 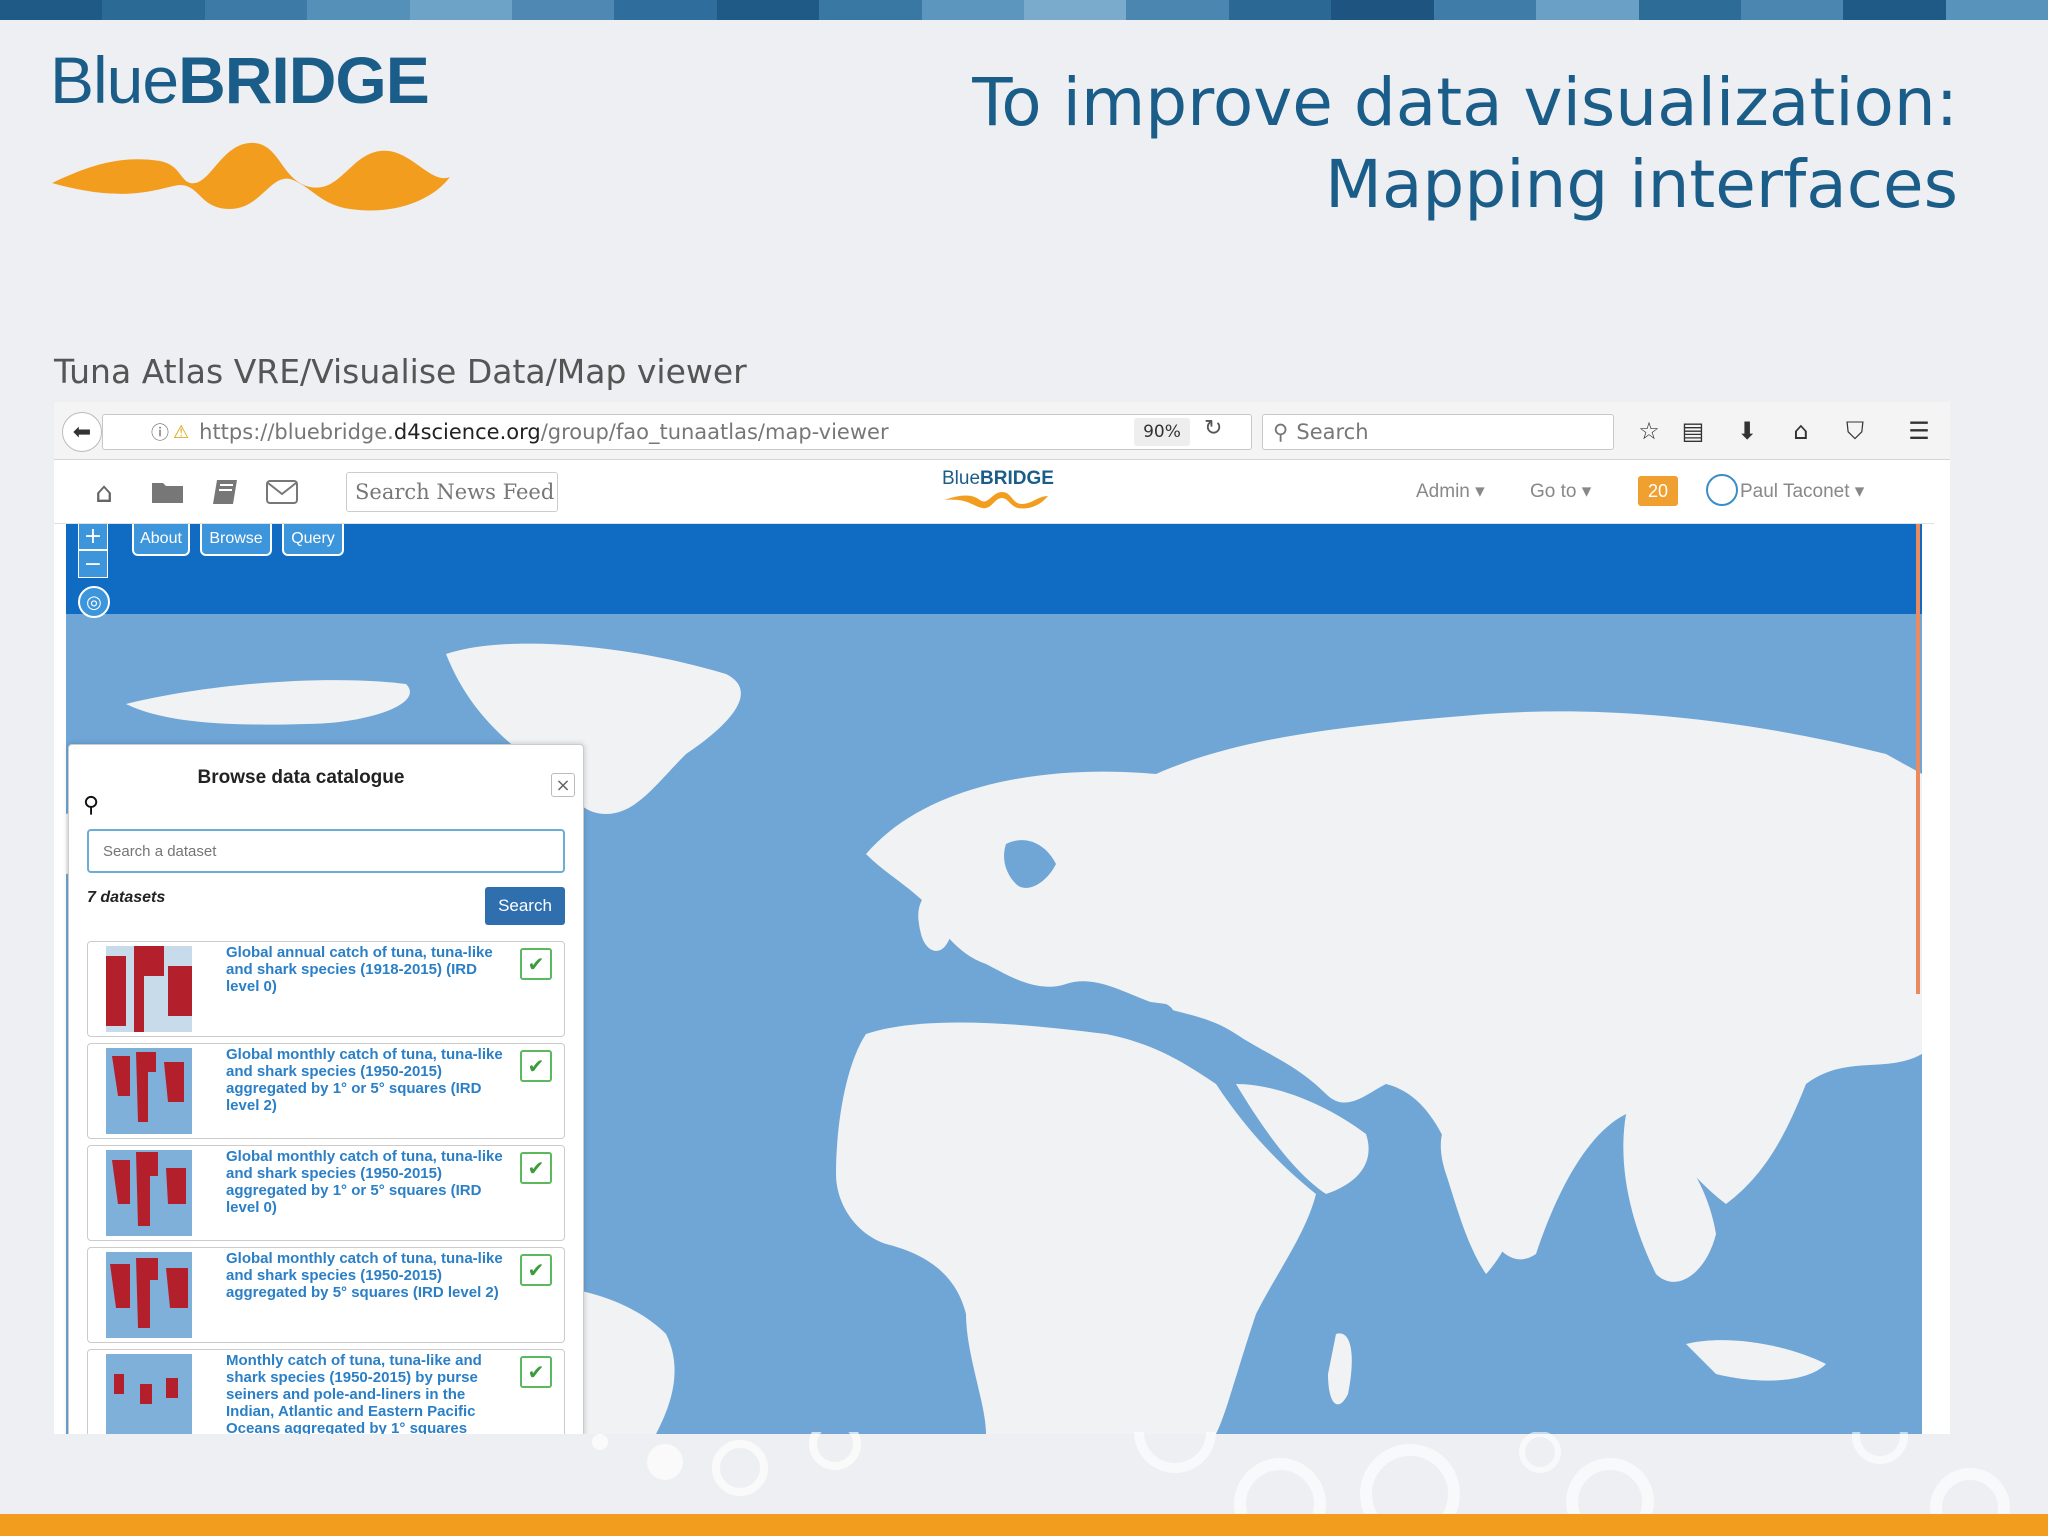 I want to click on zoom-out-button: −, so click(x=93, y=564).